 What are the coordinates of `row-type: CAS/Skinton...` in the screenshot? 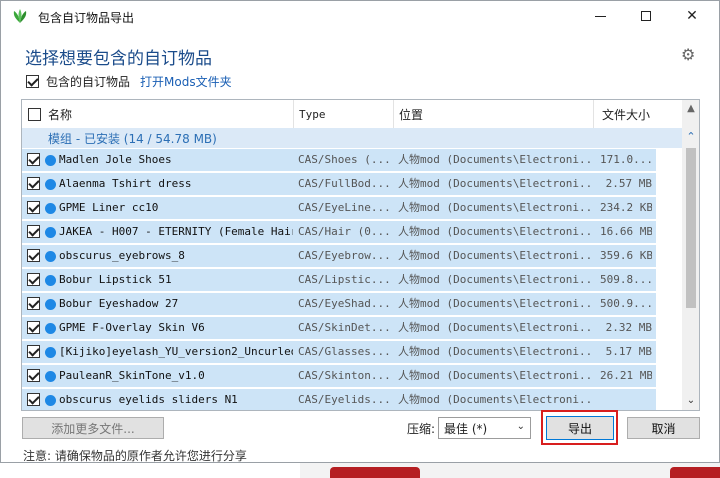 It's located at (344, 375).